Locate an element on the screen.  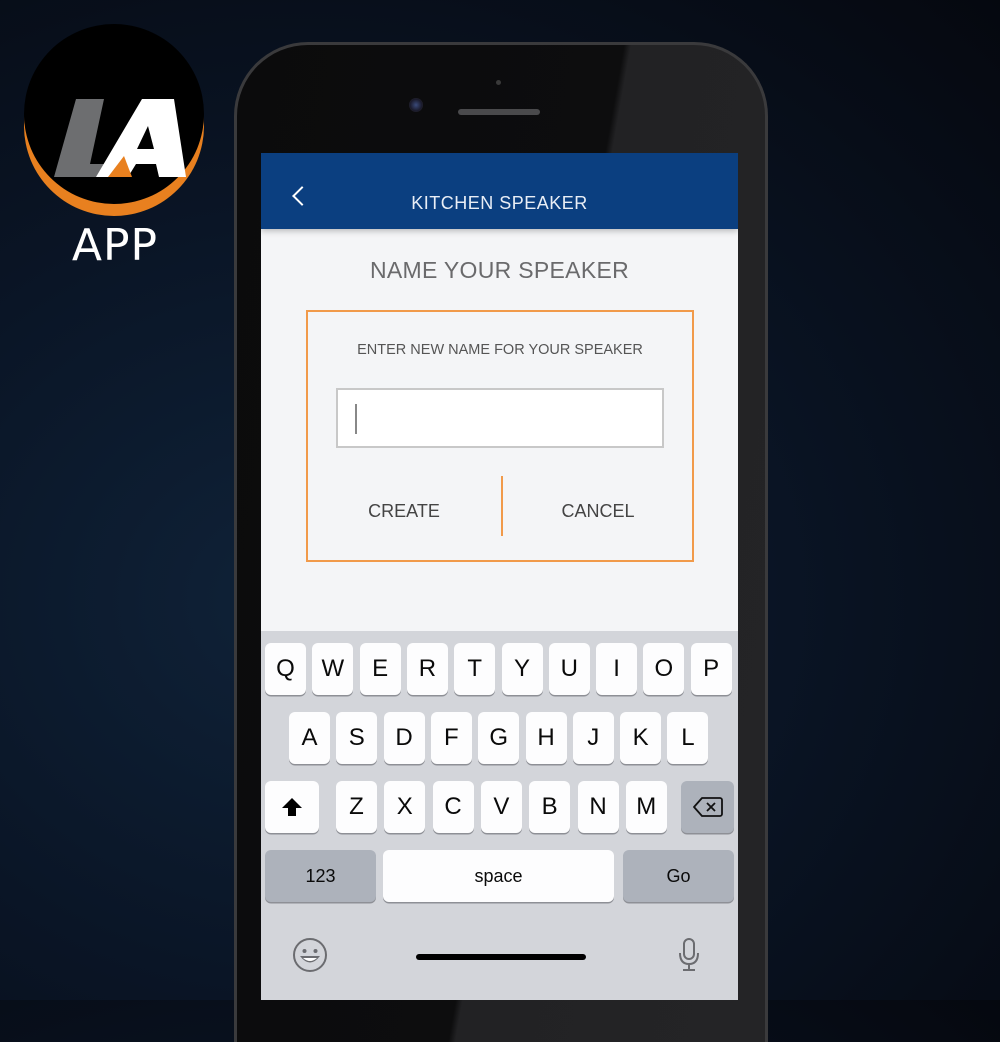
numbers-key: 123 is located at coordinates (320, 876).